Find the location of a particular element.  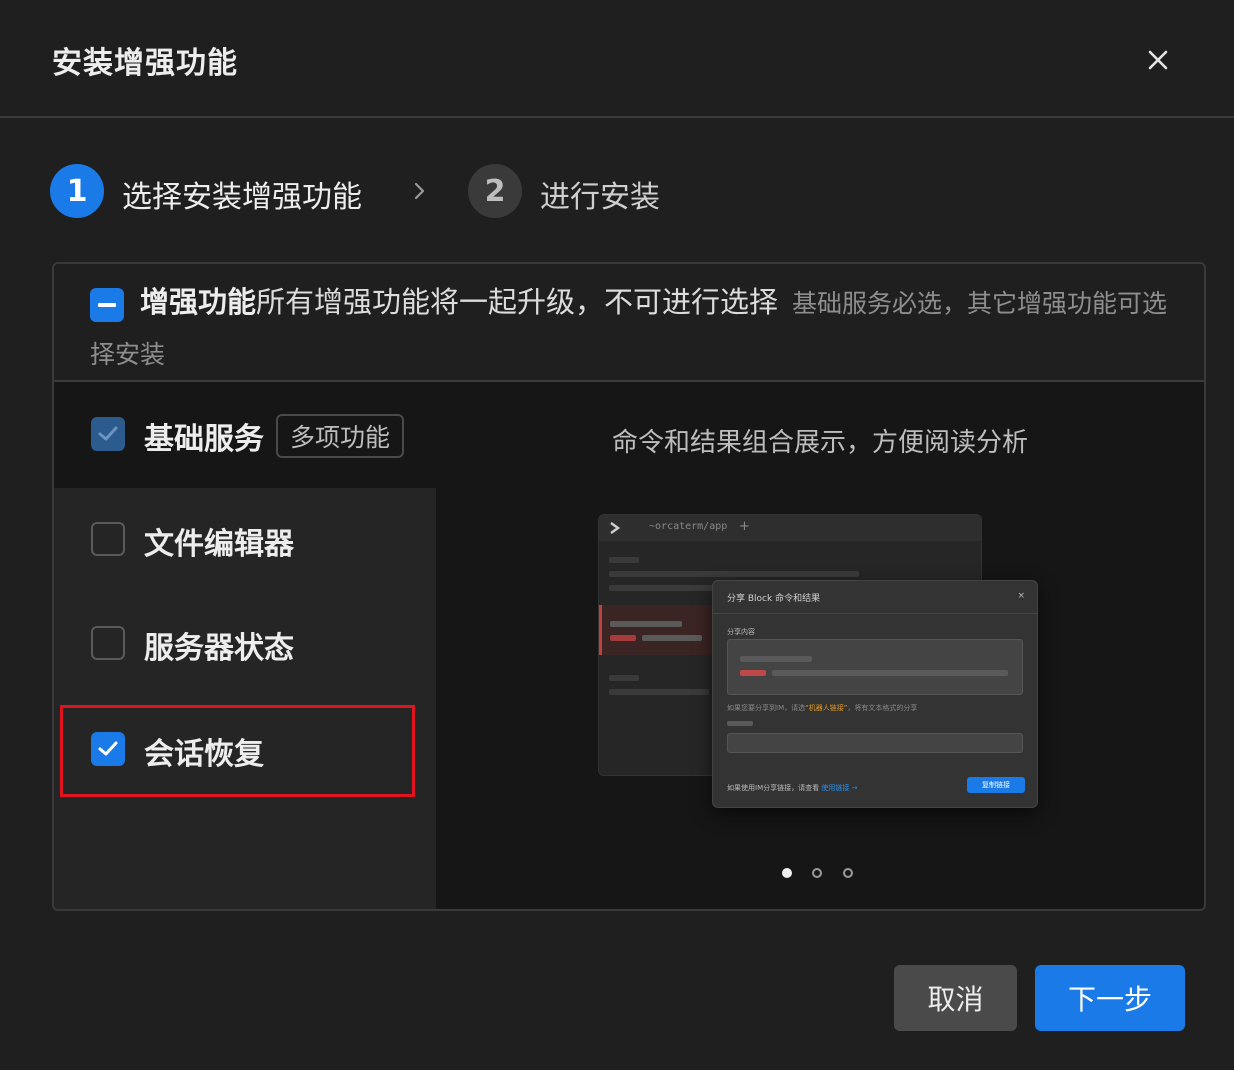

mock-tab-path: ~orcaterm/app is located at coordinates (688, 526).